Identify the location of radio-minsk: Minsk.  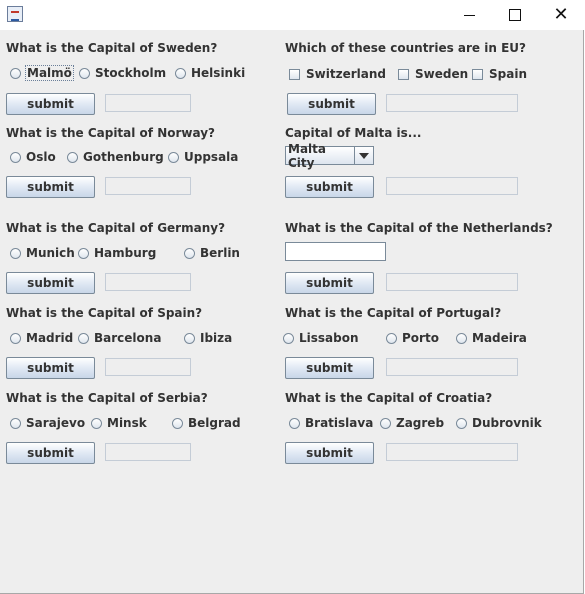
(119, 423).